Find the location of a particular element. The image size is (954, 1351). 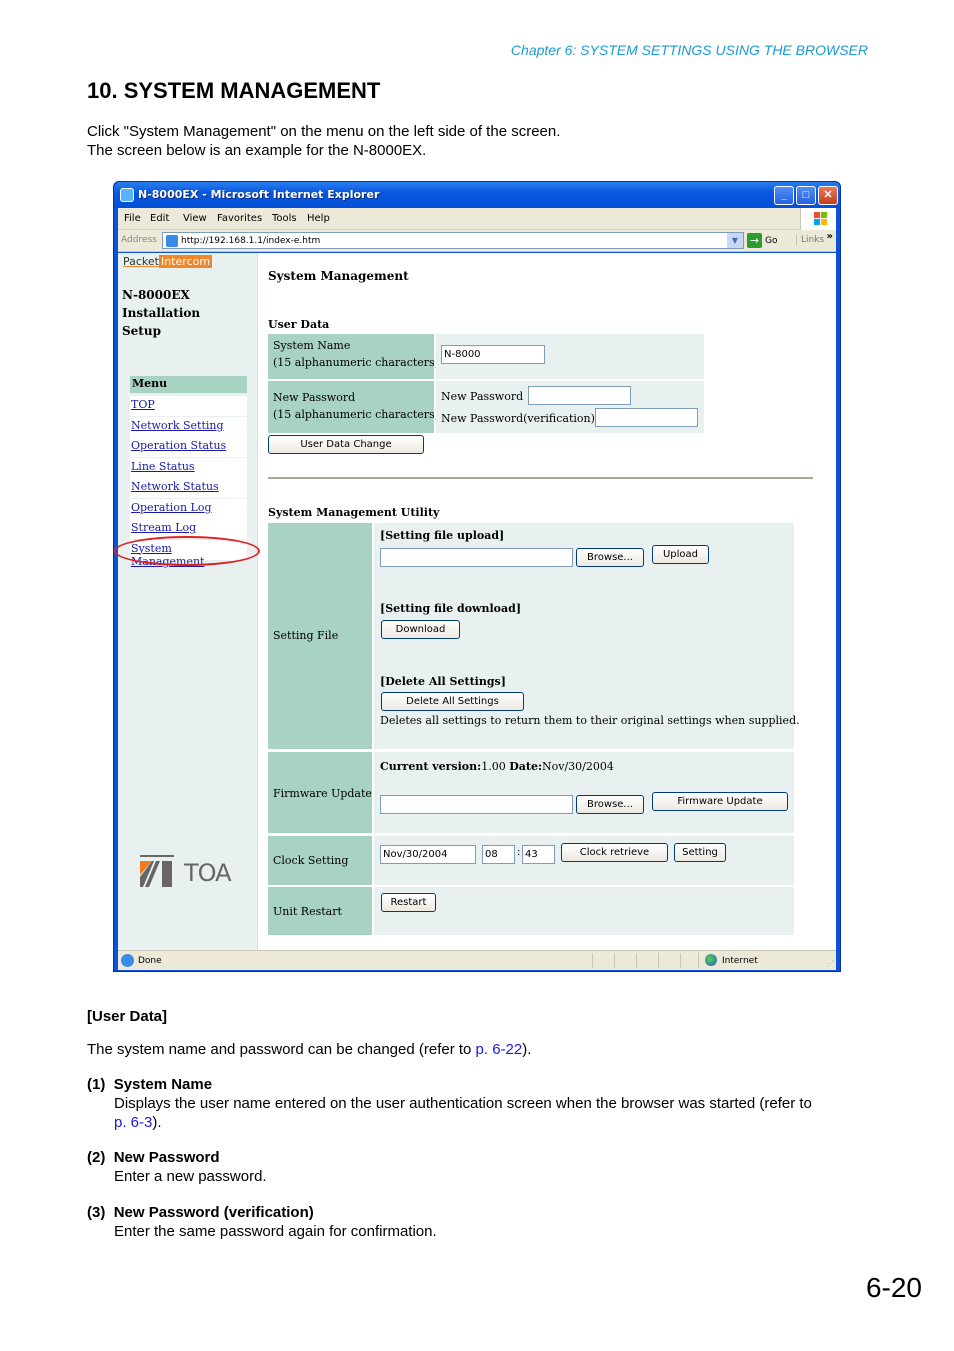

chevron-more-icon: » is located at coordinates (830, 236).